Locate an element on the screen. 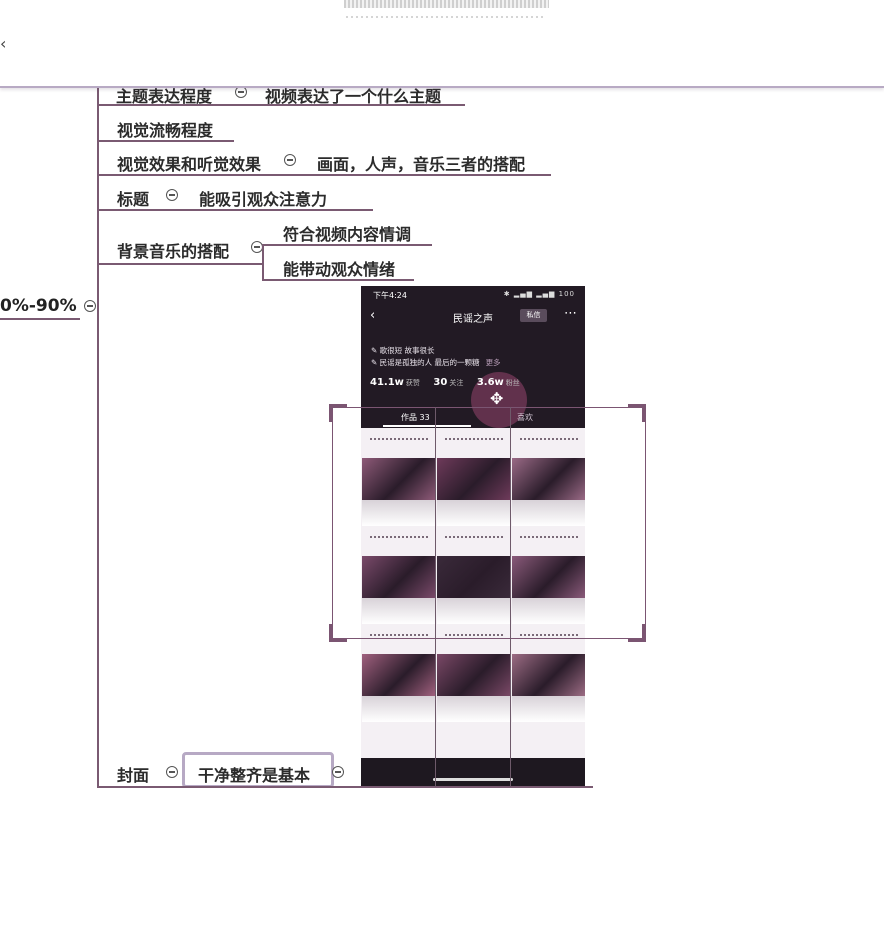 The width and height of the screenshot is (884, 944). profile-title: 民谣之声 is located at coordinates (473, 319).